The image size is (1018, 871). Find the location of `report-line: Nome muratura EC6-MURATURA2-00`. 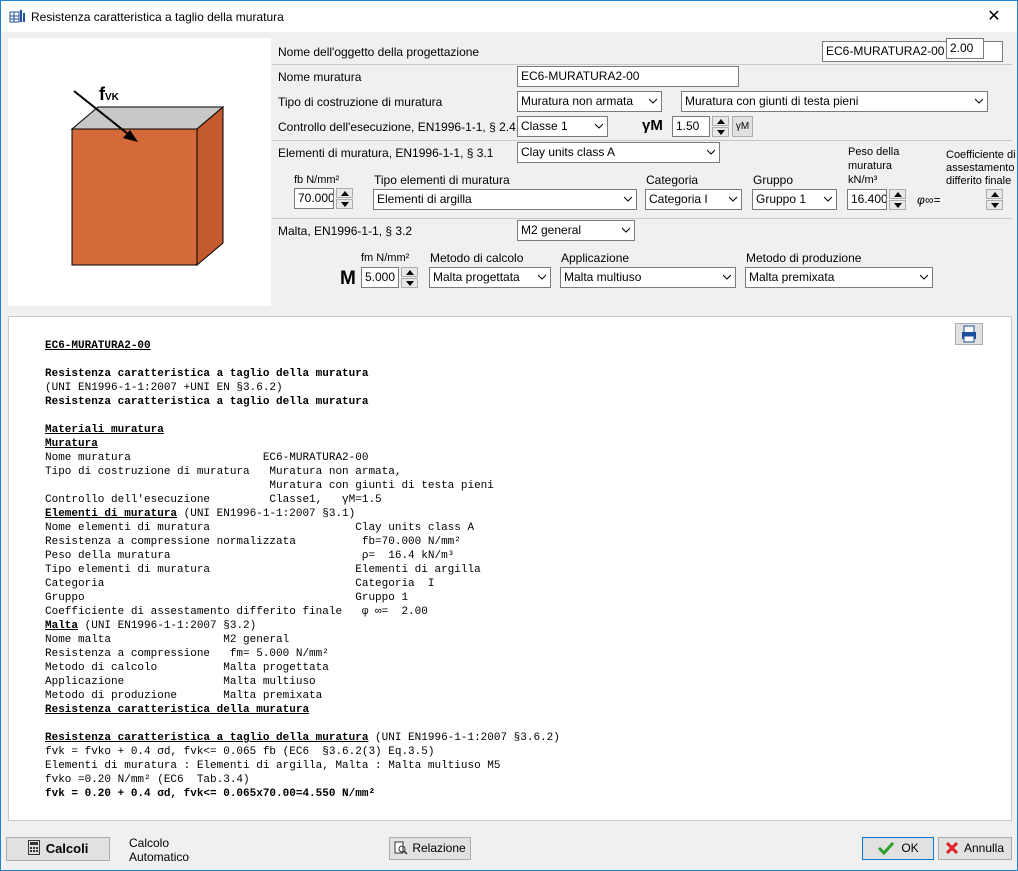

report-line: Nome muratura EC6-MURATURA2-00 is located at coordinates (207, 458).